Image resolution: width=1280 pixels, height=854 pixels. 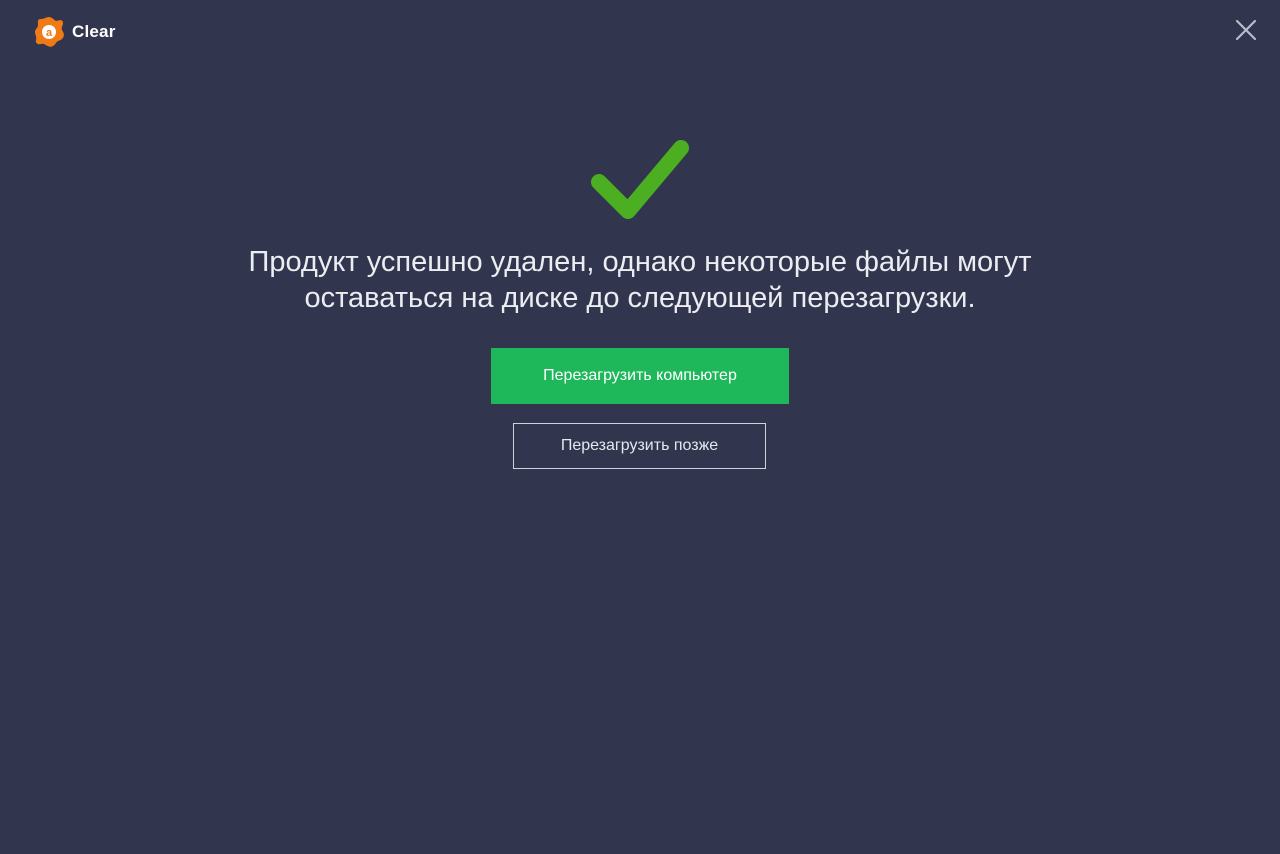 I want to click on restart-now-button: Перезагрузить компьютер, so click(x=640, y=376).